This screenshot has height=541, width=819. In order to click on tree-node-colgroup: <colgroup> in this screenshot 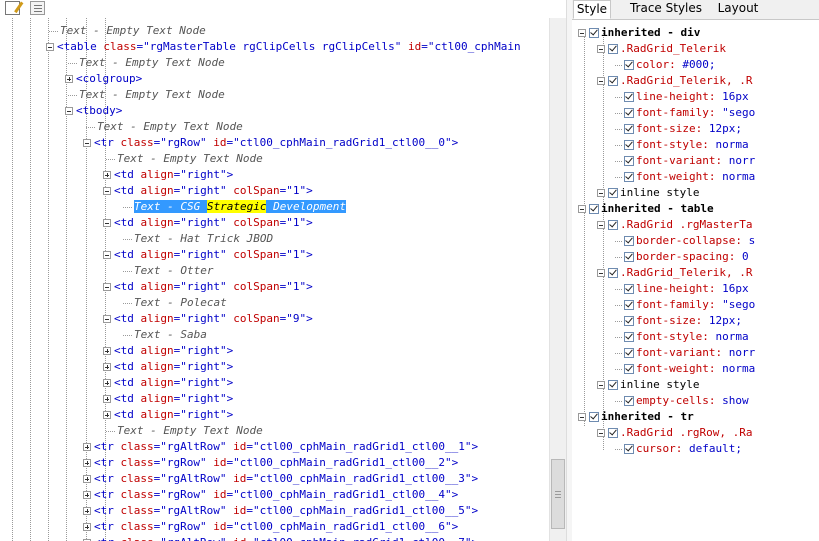, I will do `click(103, 79)`.